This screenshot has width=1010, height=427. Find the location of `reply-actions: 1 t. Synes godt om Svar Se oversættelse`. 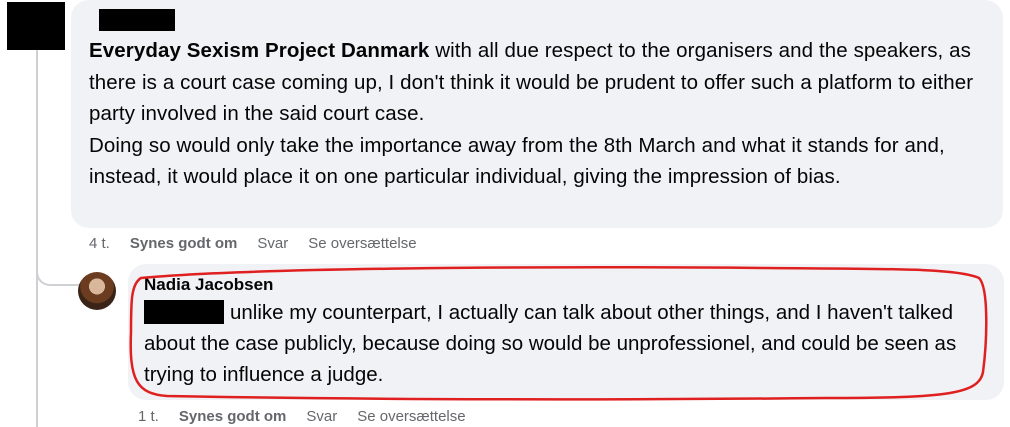

reply-actions: 1 t. Synes godt om Svar Se oversættelse is located at coordinates (312, 416).